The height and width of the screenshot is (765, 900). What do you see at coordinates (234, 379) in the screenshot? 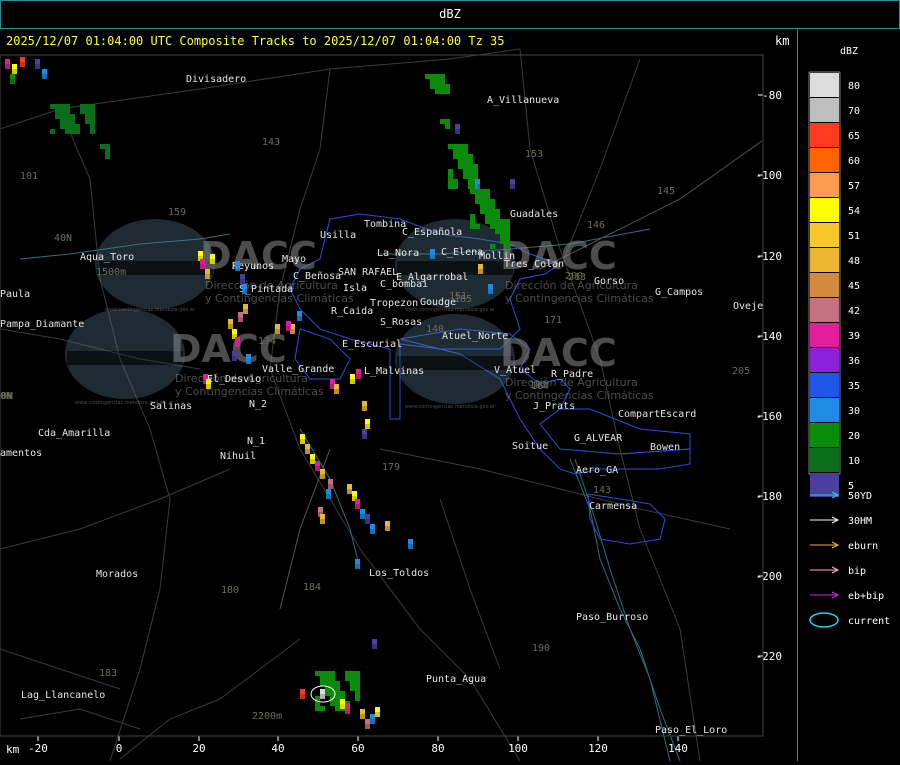
I see `place-label: El_Desvio` at bounding box center [234, 379].